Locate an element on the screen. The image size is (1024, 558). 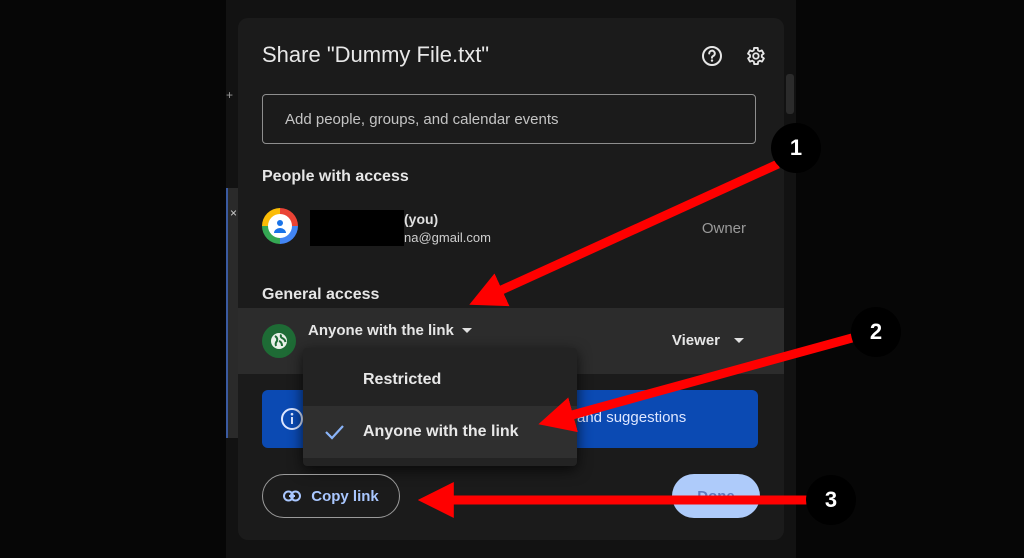
role-dropdown: Viewer is located at coordinates (708, 340).